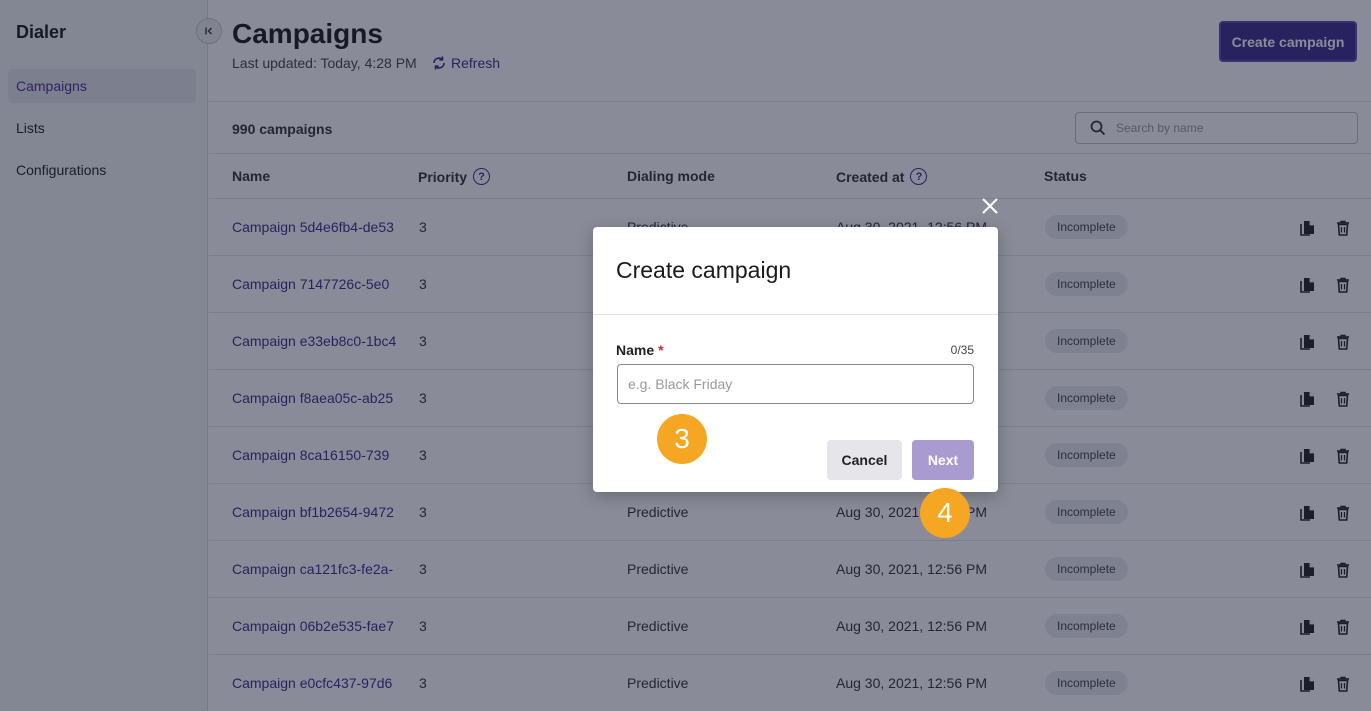 This screenshot has height=711, width=1371. I want to click on close-modal-button, so click(990, 206).